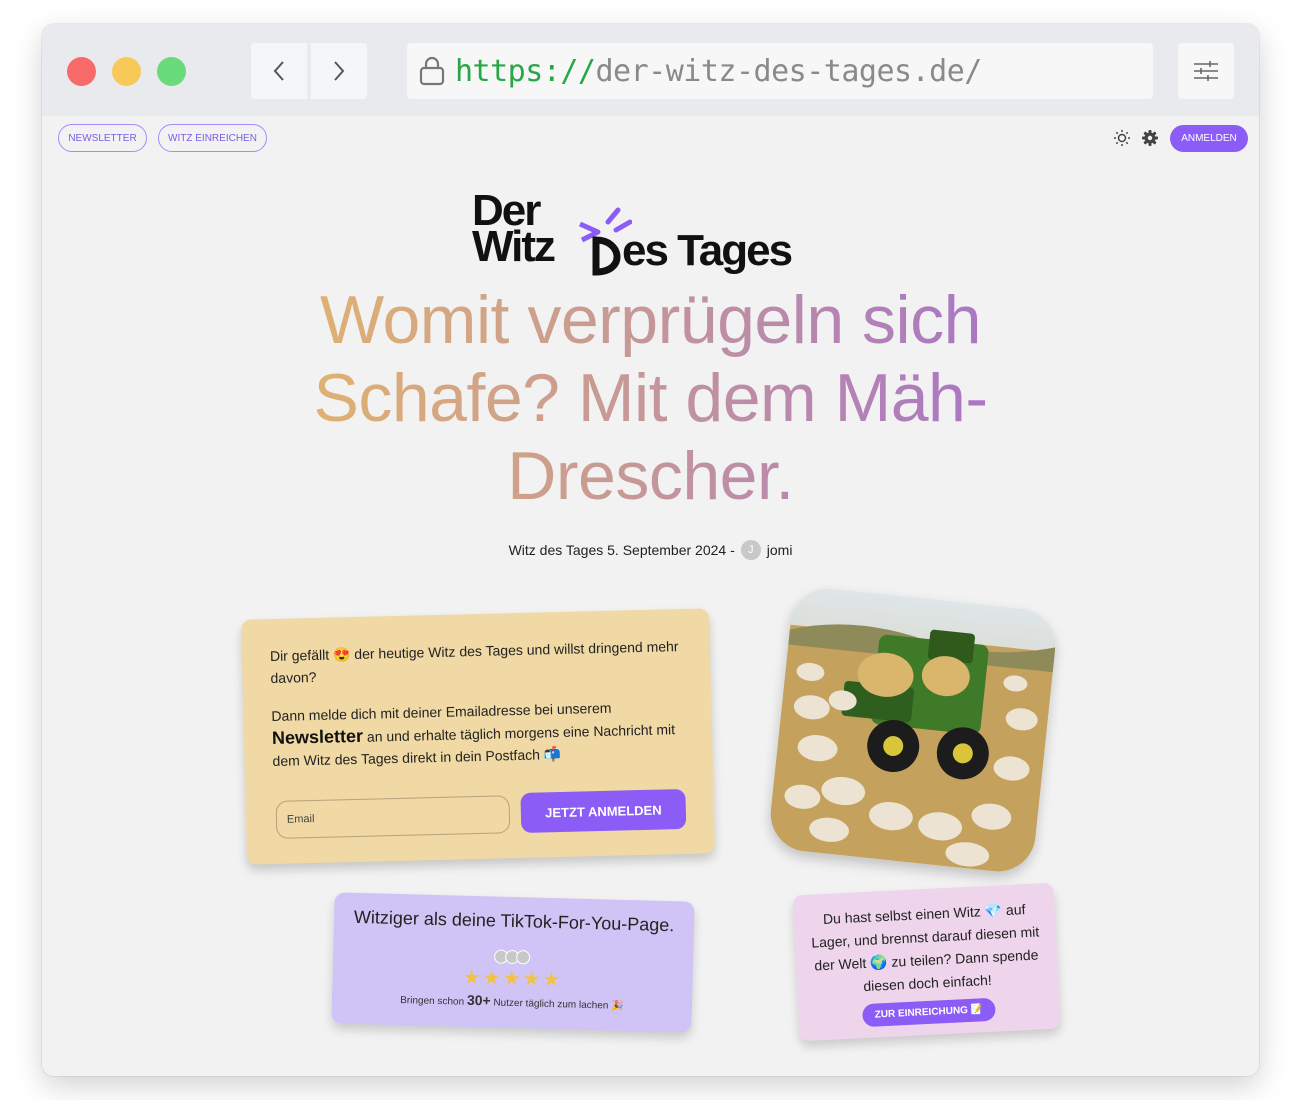  Describe the element at coordinates (718, 71) in the screenshot. I see `url-text: https://der-witz-des-tages.de/` at that location.